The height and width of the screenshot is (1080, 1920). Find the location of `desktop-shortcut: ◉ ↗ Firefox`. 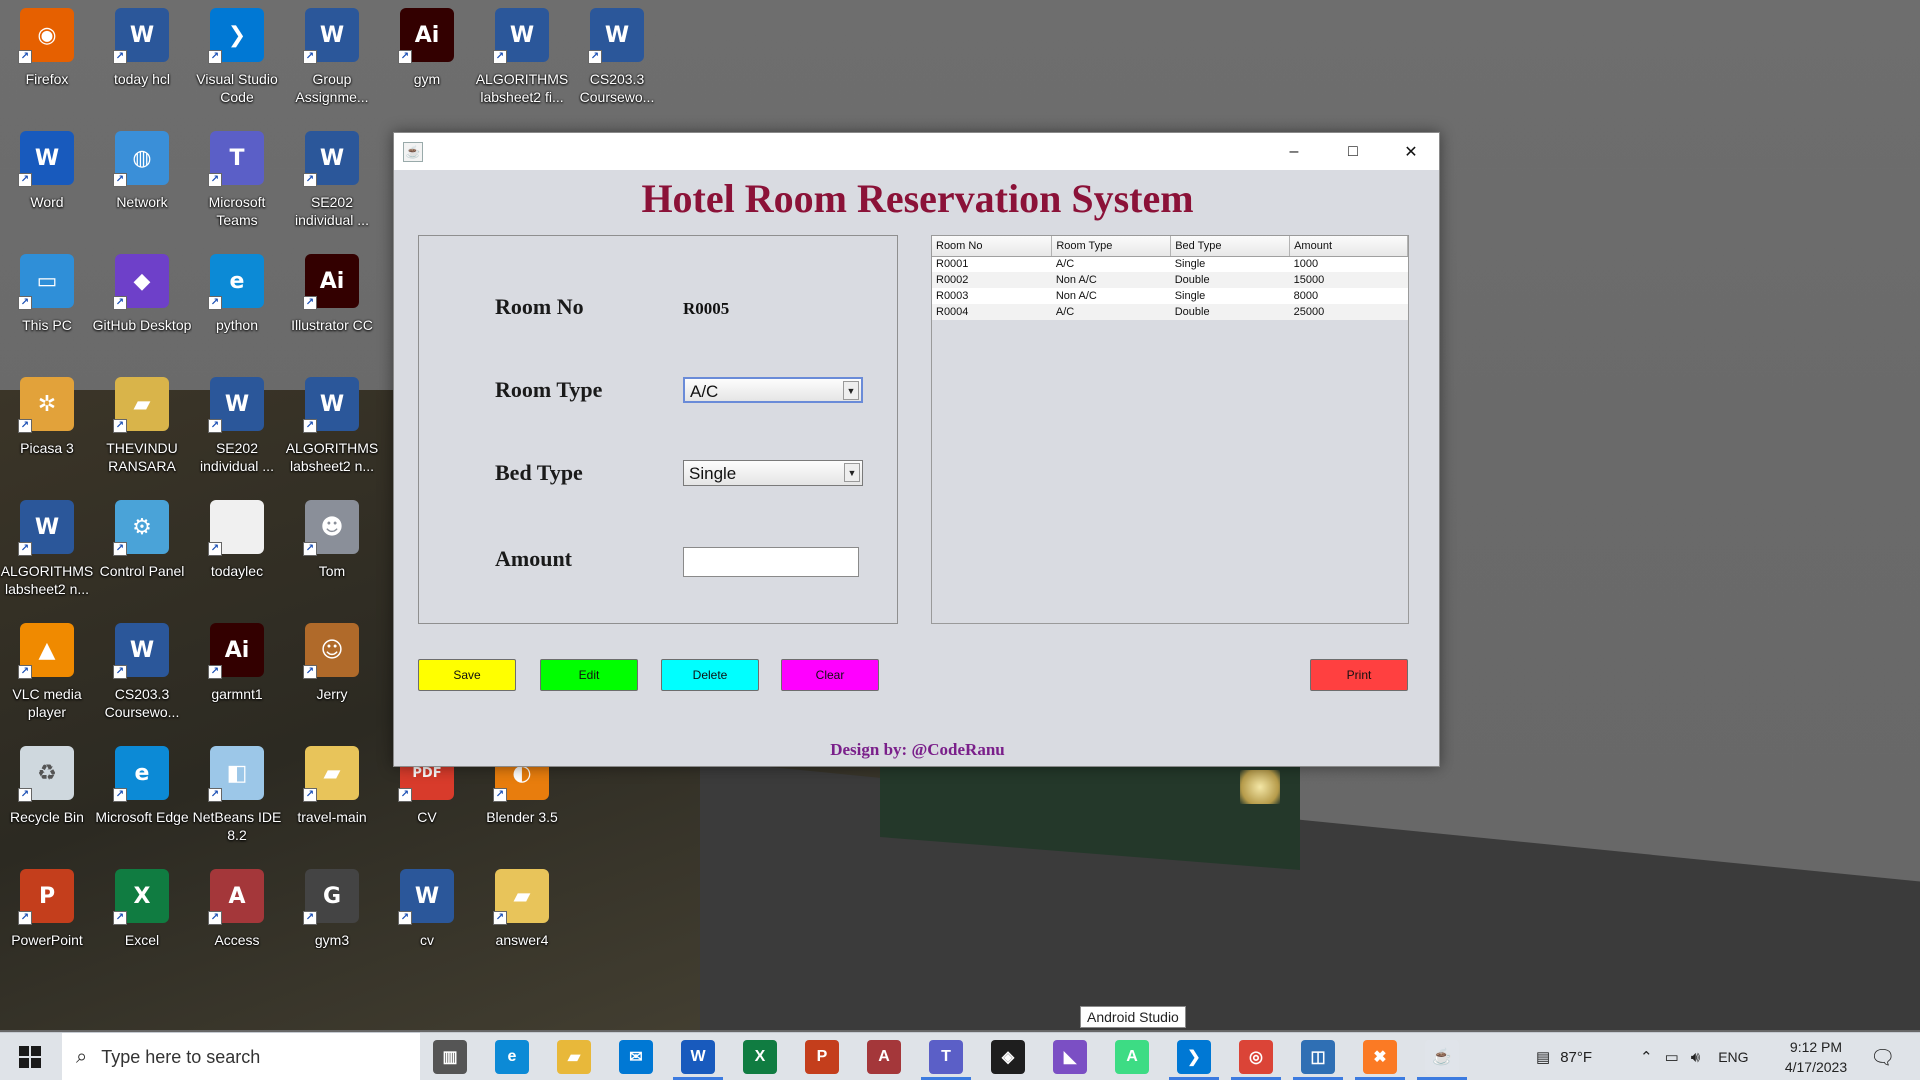

desktop-shortcut: ◉ ↗ Firefox is located at coordinates (47, 67).